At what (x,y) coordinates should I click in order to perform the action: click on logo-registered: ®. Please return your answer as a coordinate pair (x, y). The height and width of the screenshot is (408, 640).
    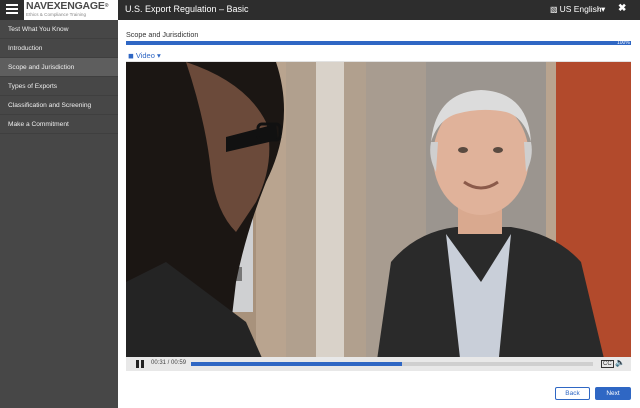
    Looking at the image, I should click on (106, 6).